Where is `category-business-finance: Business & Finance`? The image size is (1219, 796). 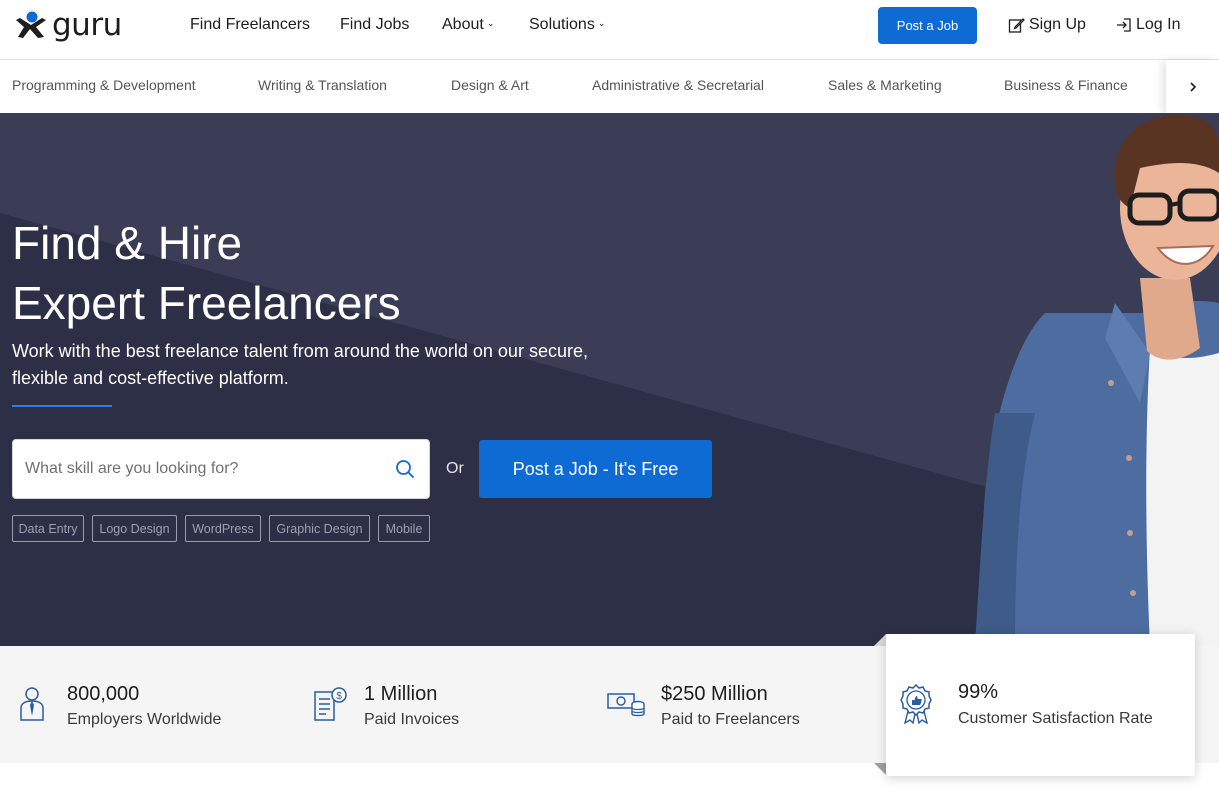 category-business-finance: Business & Finance is located at coordinates (1066, 85).